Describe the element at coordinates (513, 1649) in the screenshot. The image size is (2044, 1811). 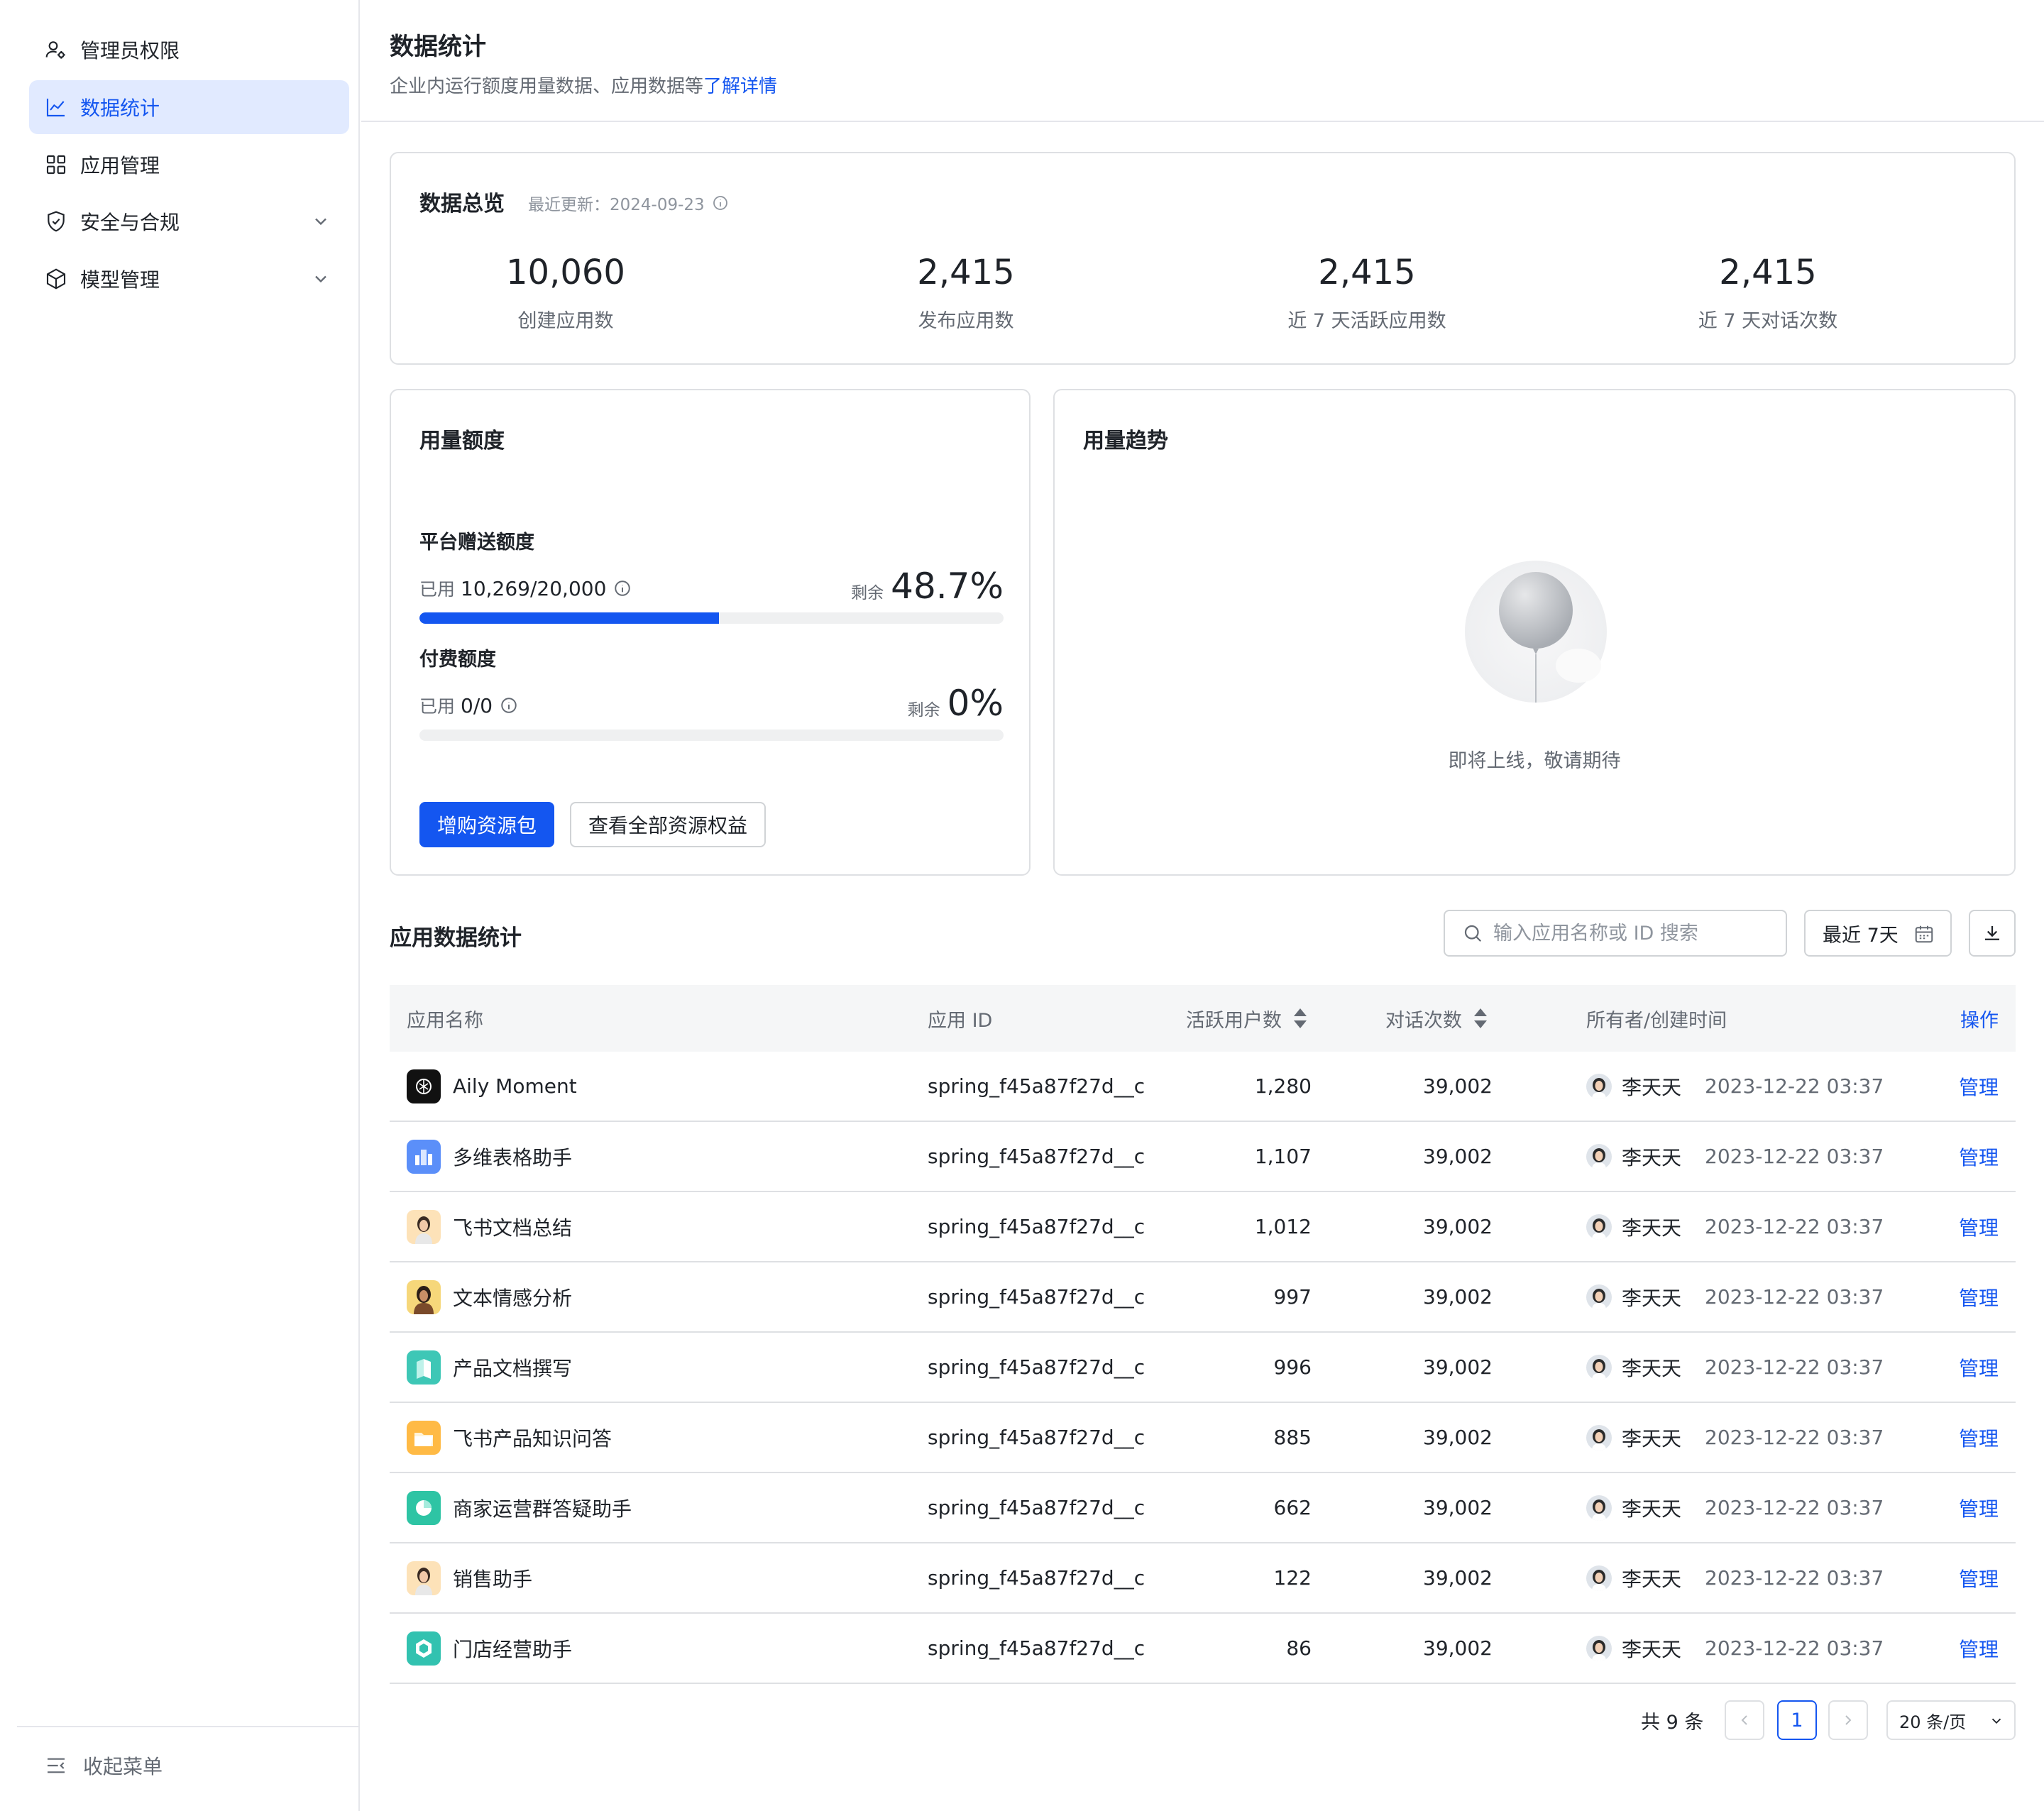
I see `app-name: 门店经营助手` at that location.